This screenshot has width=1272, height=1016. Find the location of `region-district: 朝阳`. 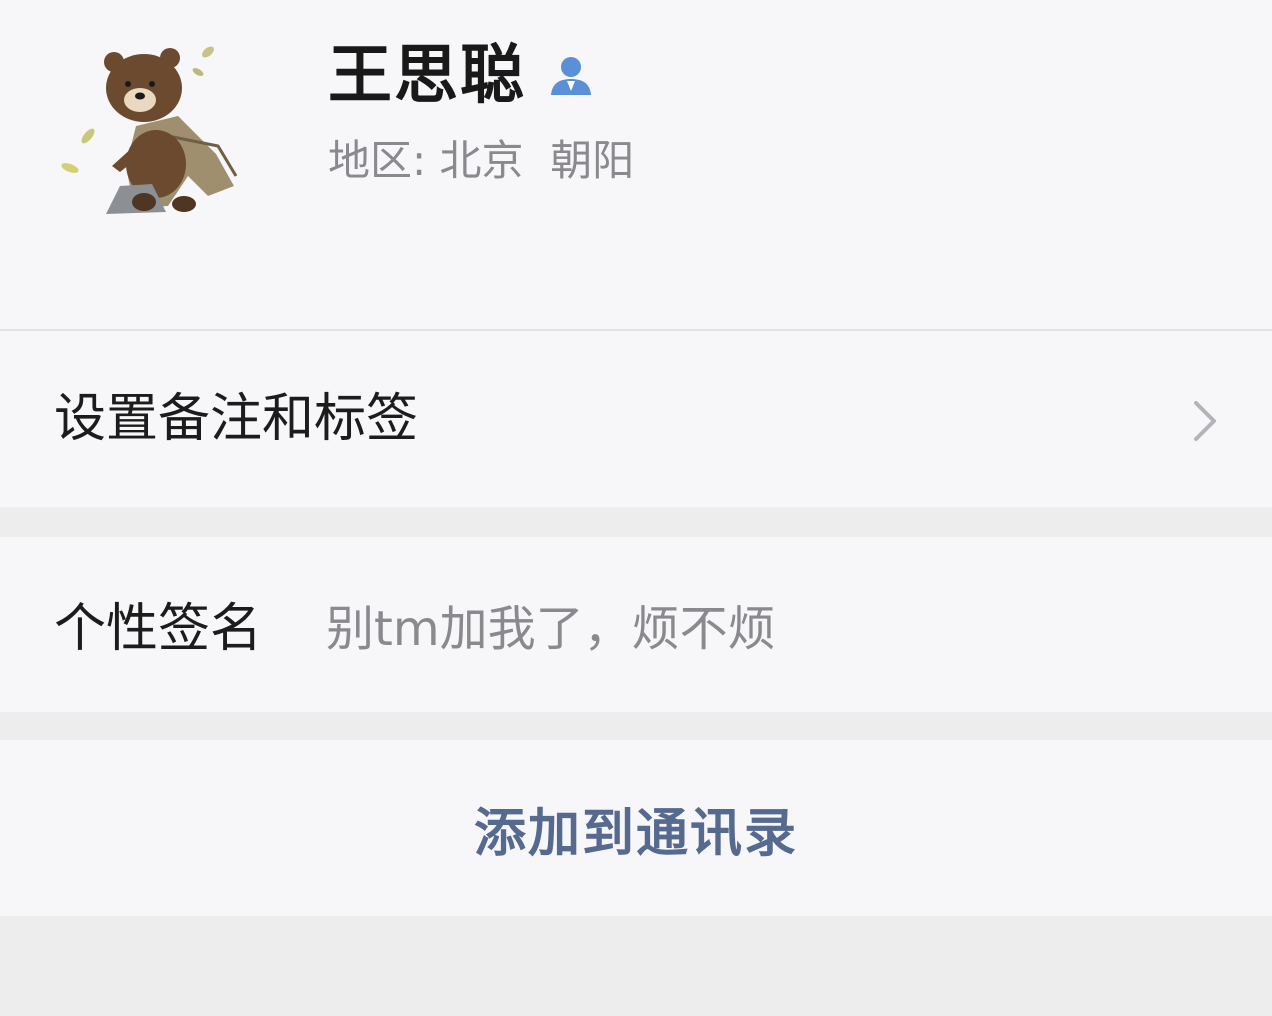

region-district: 朝阳 is located at coordinates (592, 160).